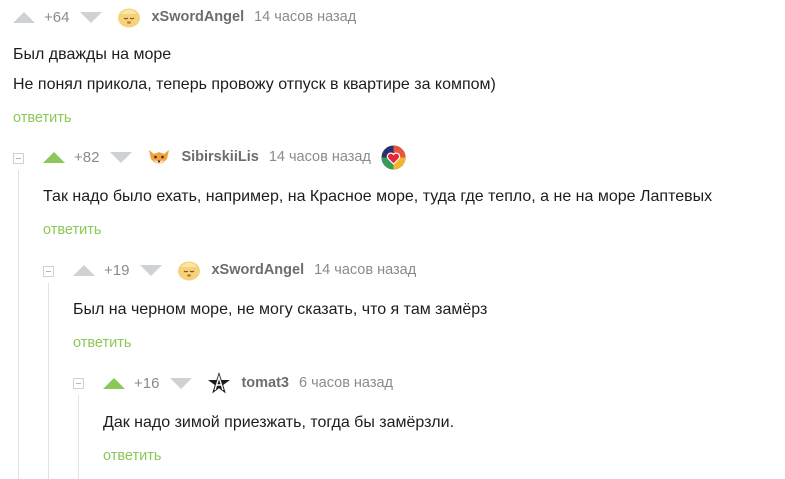 The image size is (785, 479). Describe the element at coordinates (92, 54) in the screenshot. I see `comment-text-line: Был дважды на море` at that location.